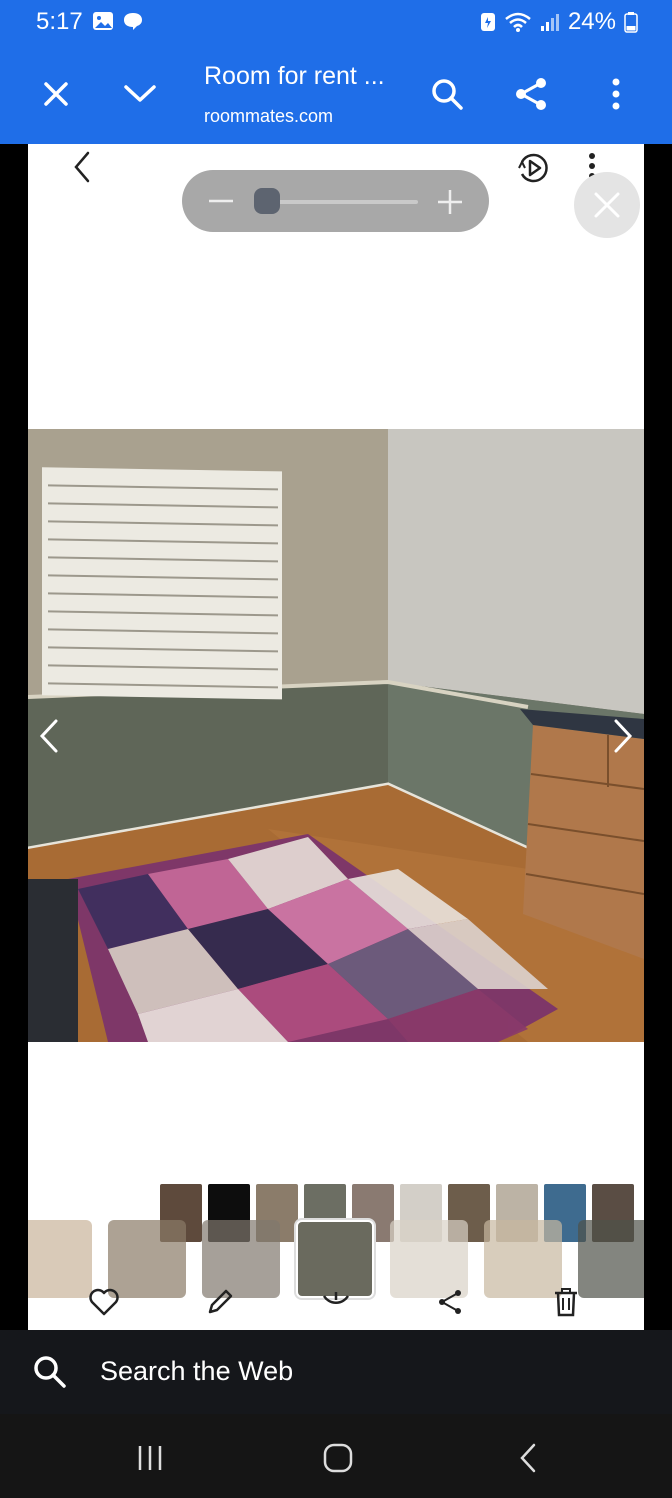  I want to click on search-icon, so click(447, 94).